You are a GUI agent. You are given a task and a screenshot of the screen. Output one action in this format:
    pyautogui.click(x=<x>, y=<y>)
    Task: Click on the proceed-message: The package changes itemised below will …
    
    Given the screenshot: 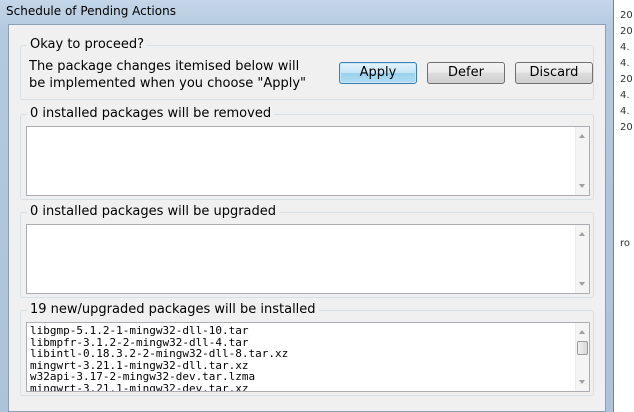 What is the action you would take?
    pyautogui.click(x=168, y=75)
    